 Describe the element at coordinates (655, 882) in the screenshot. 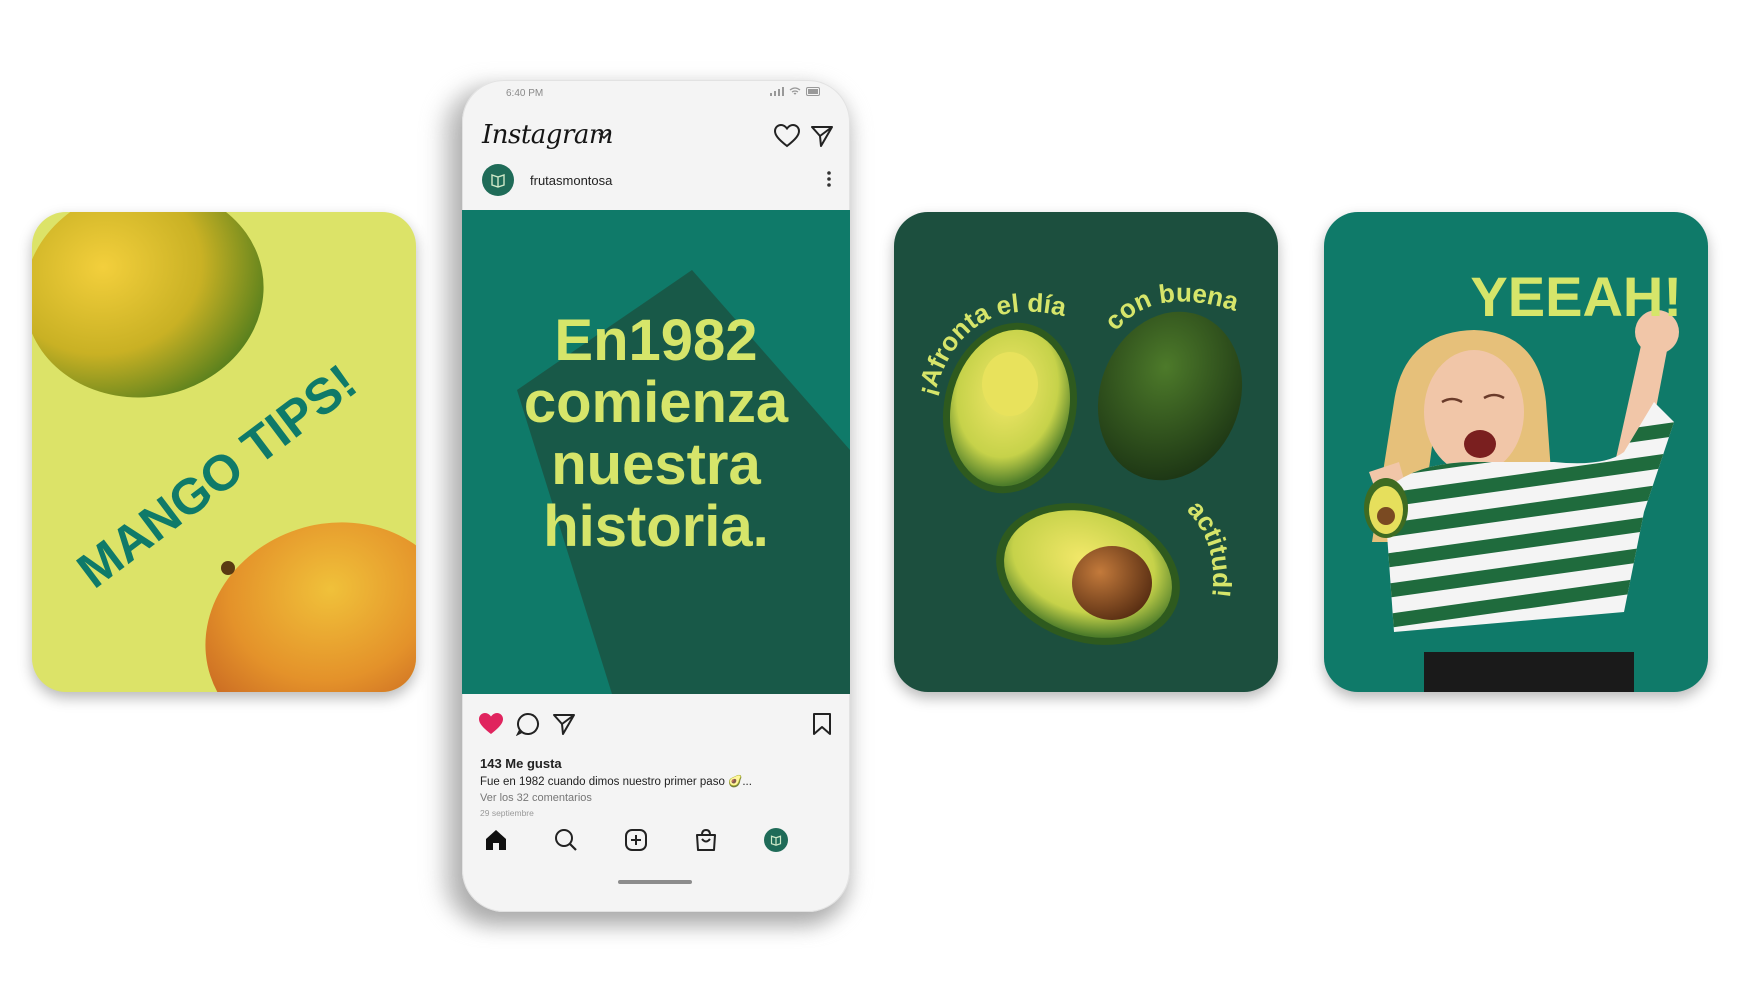

I see `home-indicator` at that location.